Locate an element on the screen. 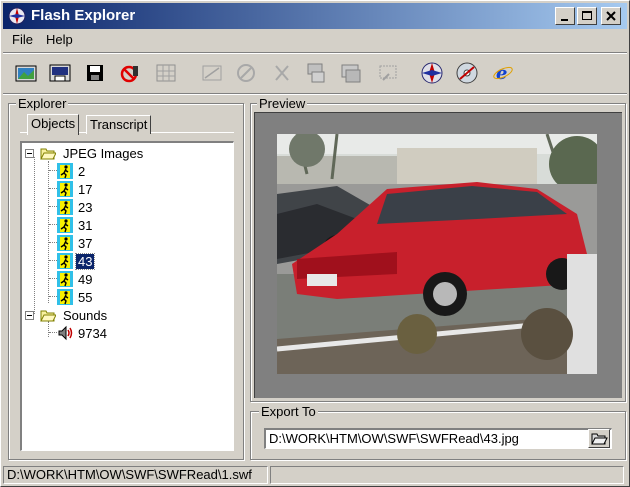  grid-button is located at coordinates (166, 73).